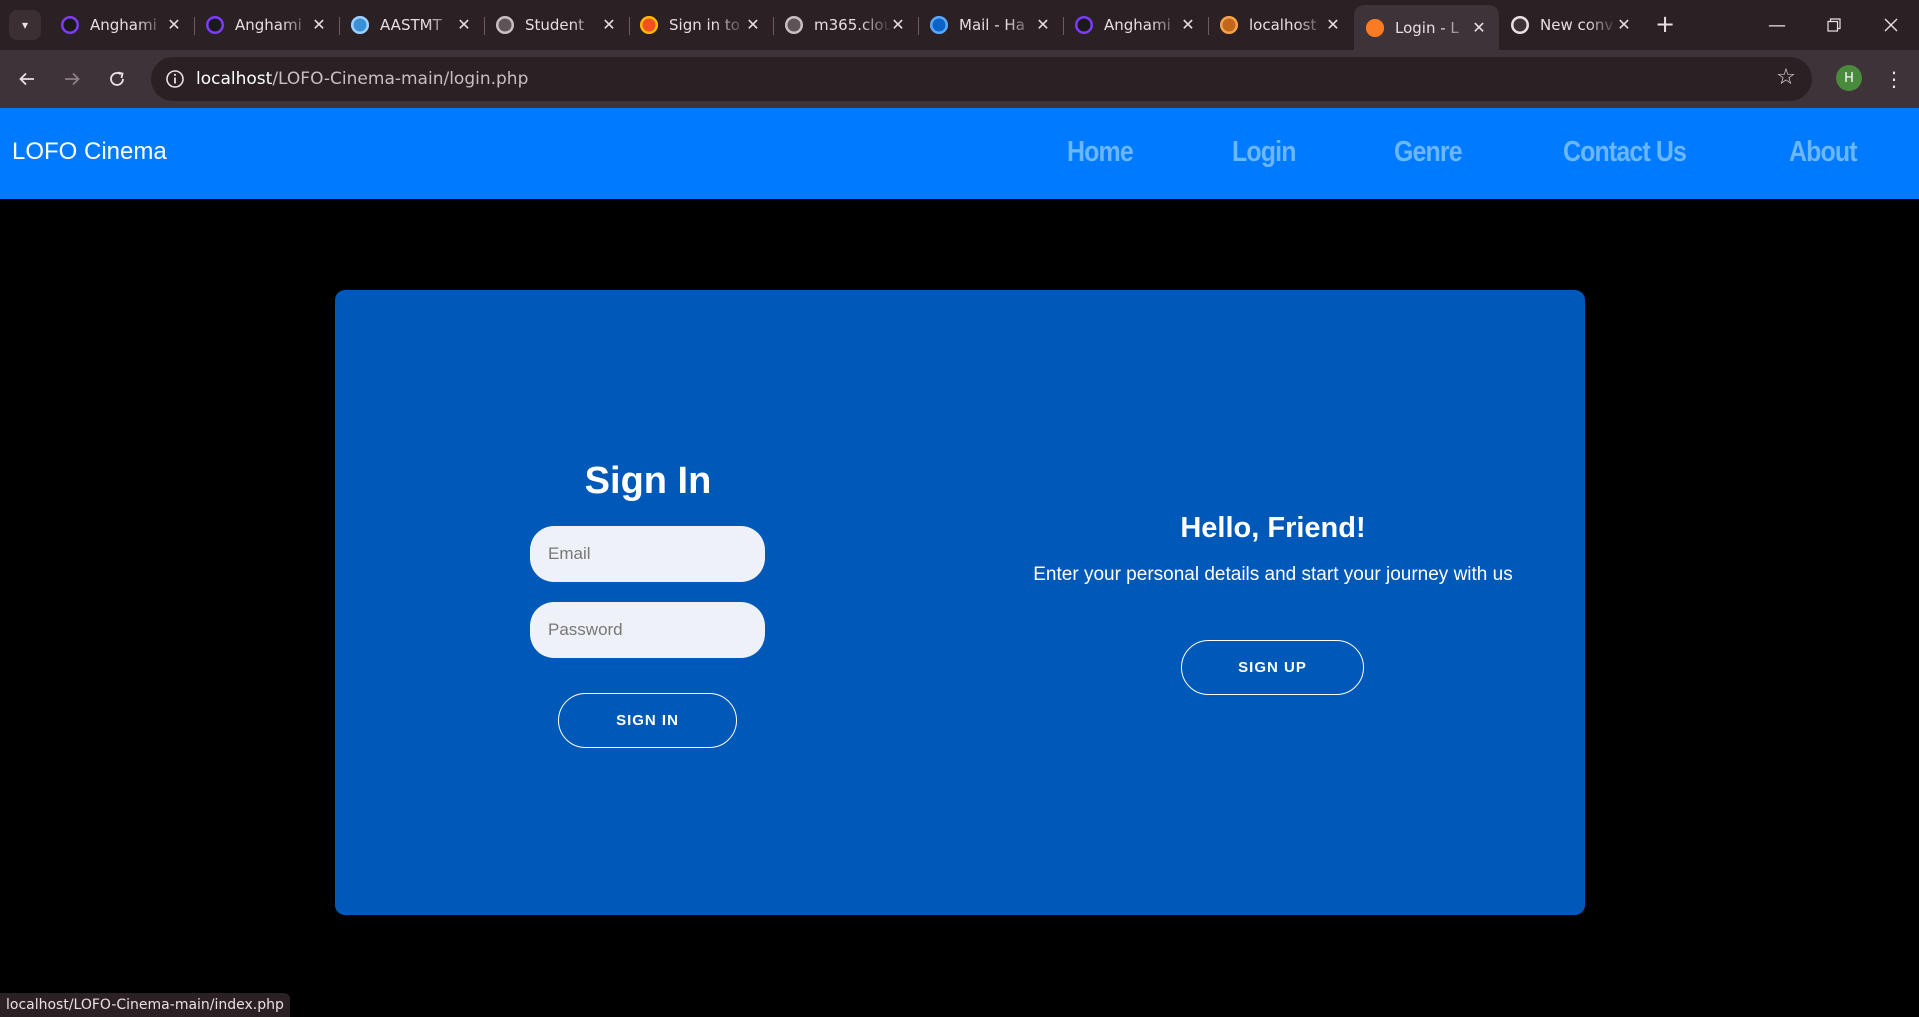  I want to click on password-input, so click(647, 630).